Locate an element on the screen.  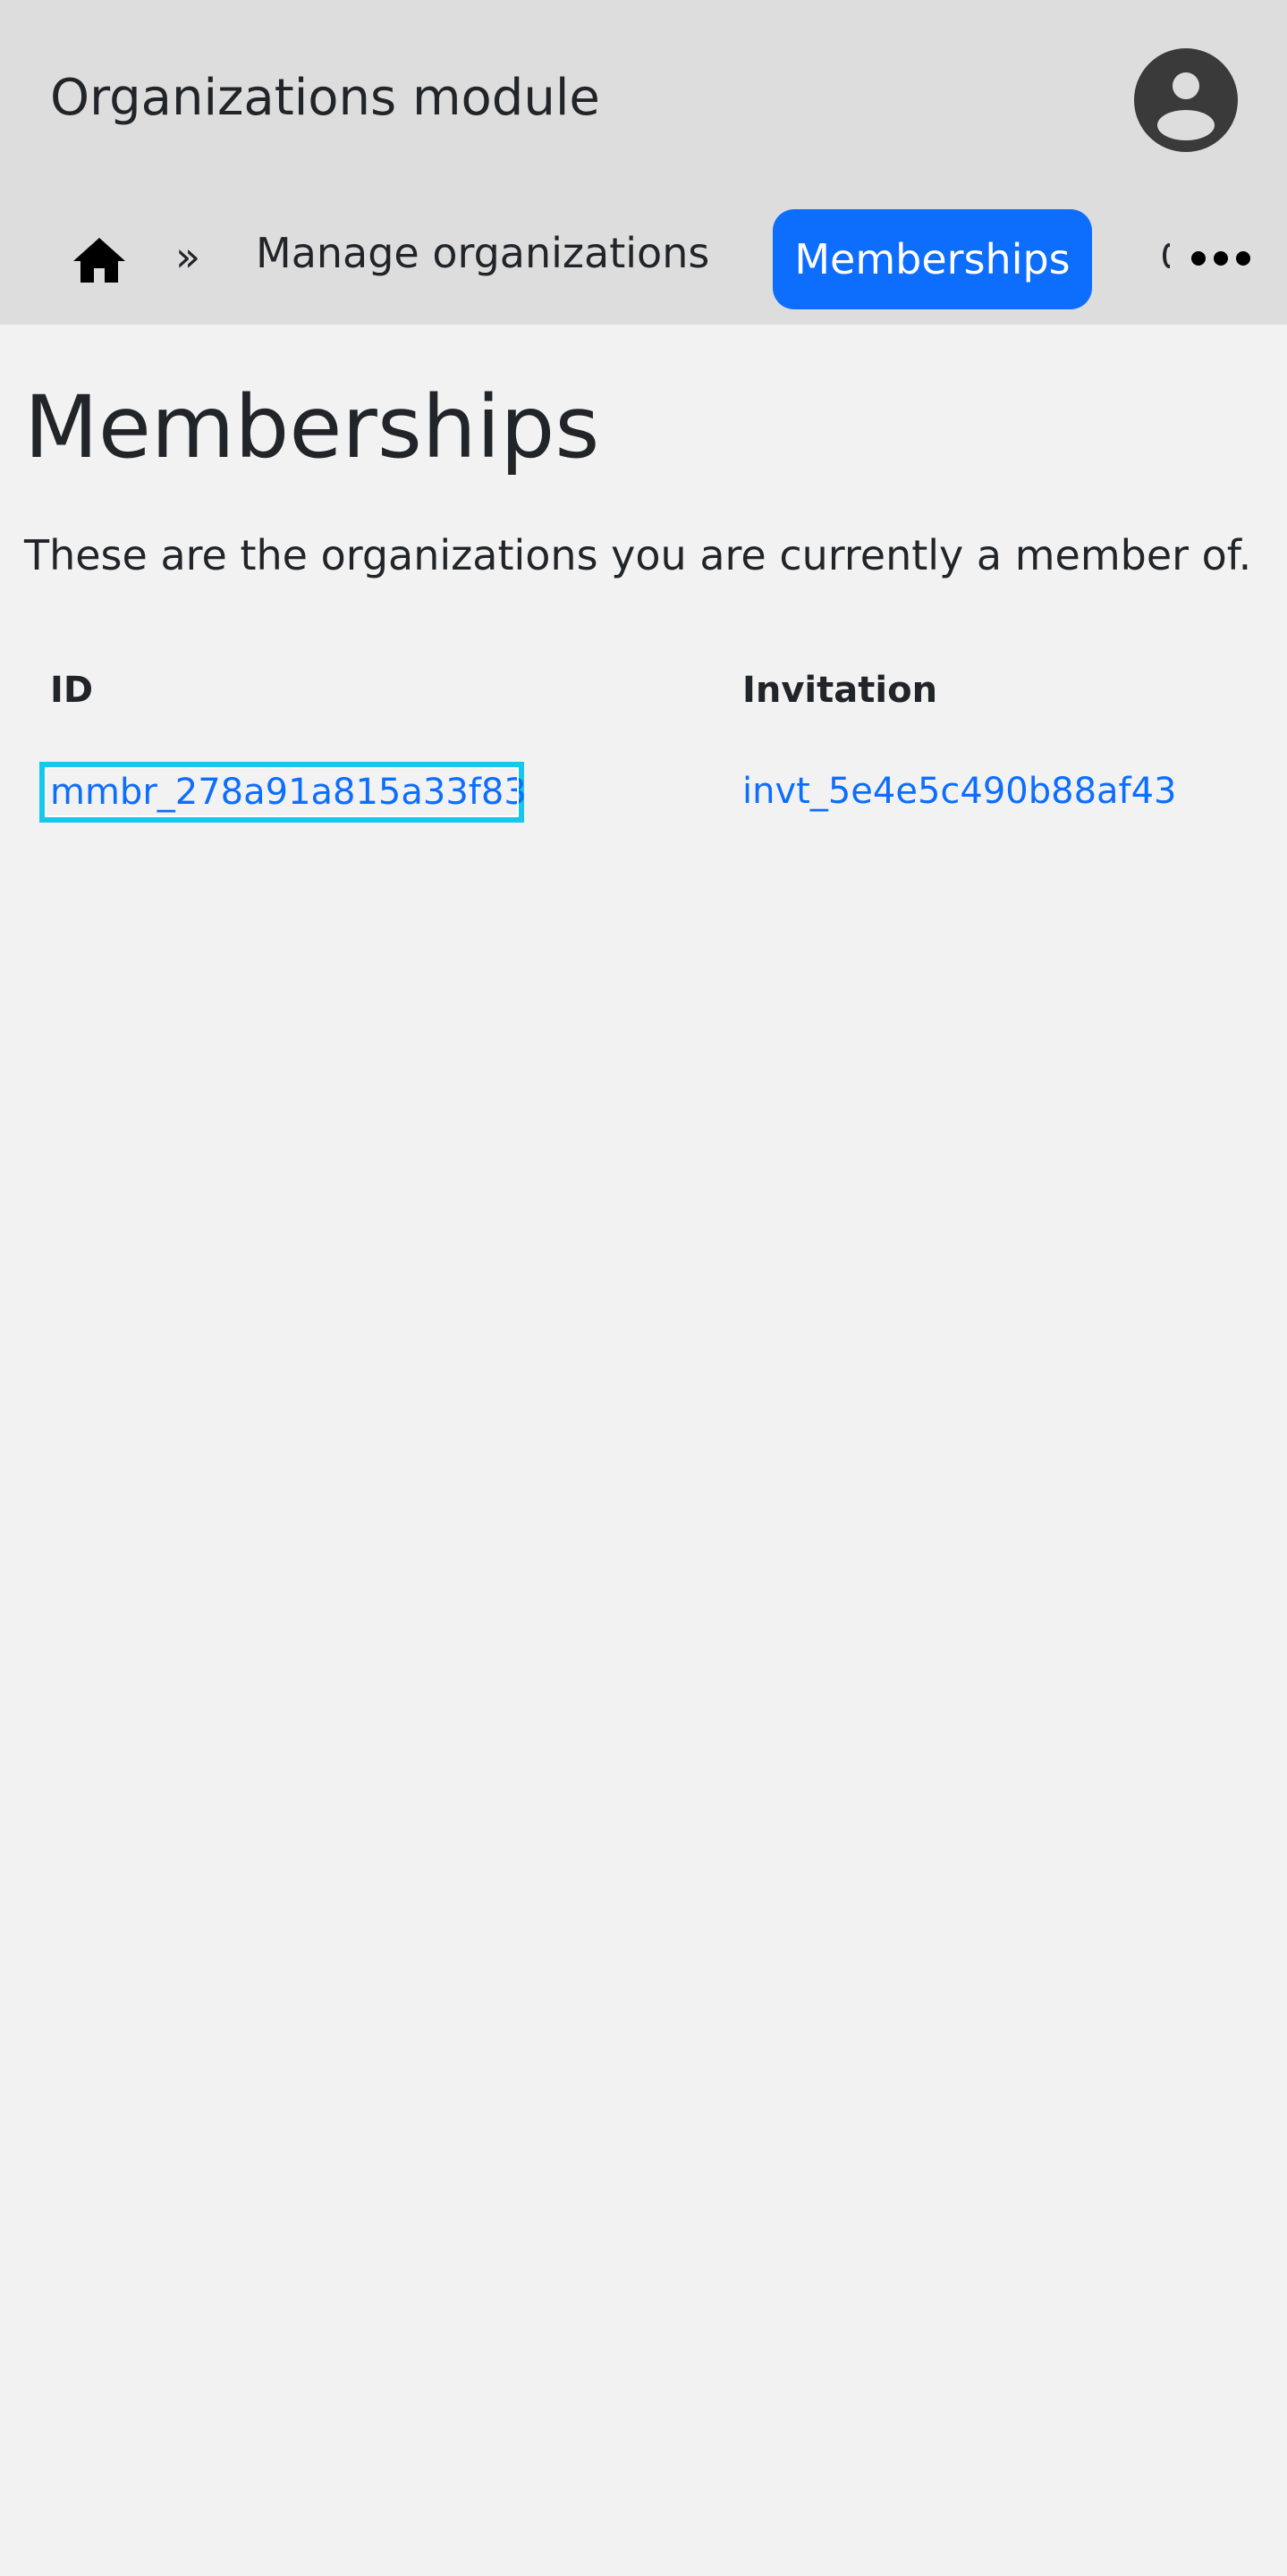
column-header-id: ID is located at coordinates (72, 690).